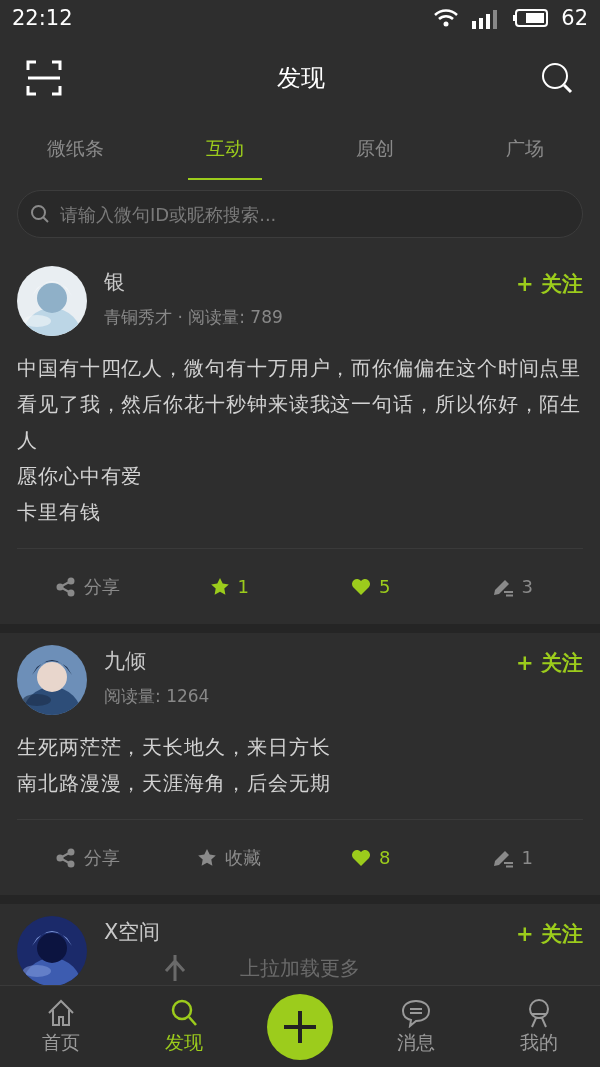 This screenshot has width=600, height=1067. I want to click on collect-button: 1, so click(229, 586).